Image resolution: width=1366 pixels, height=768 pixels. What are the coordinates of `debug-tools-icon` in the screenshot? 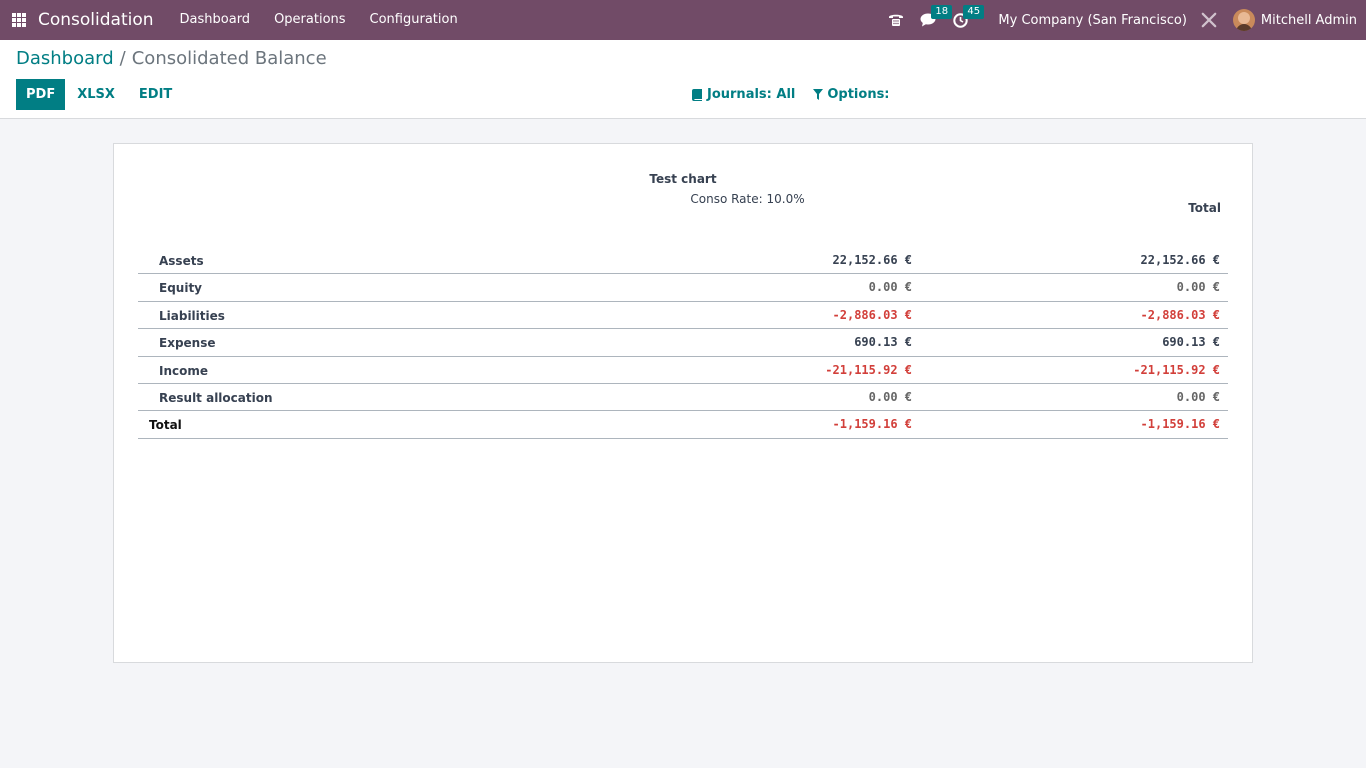 It's located at (1209, 20).